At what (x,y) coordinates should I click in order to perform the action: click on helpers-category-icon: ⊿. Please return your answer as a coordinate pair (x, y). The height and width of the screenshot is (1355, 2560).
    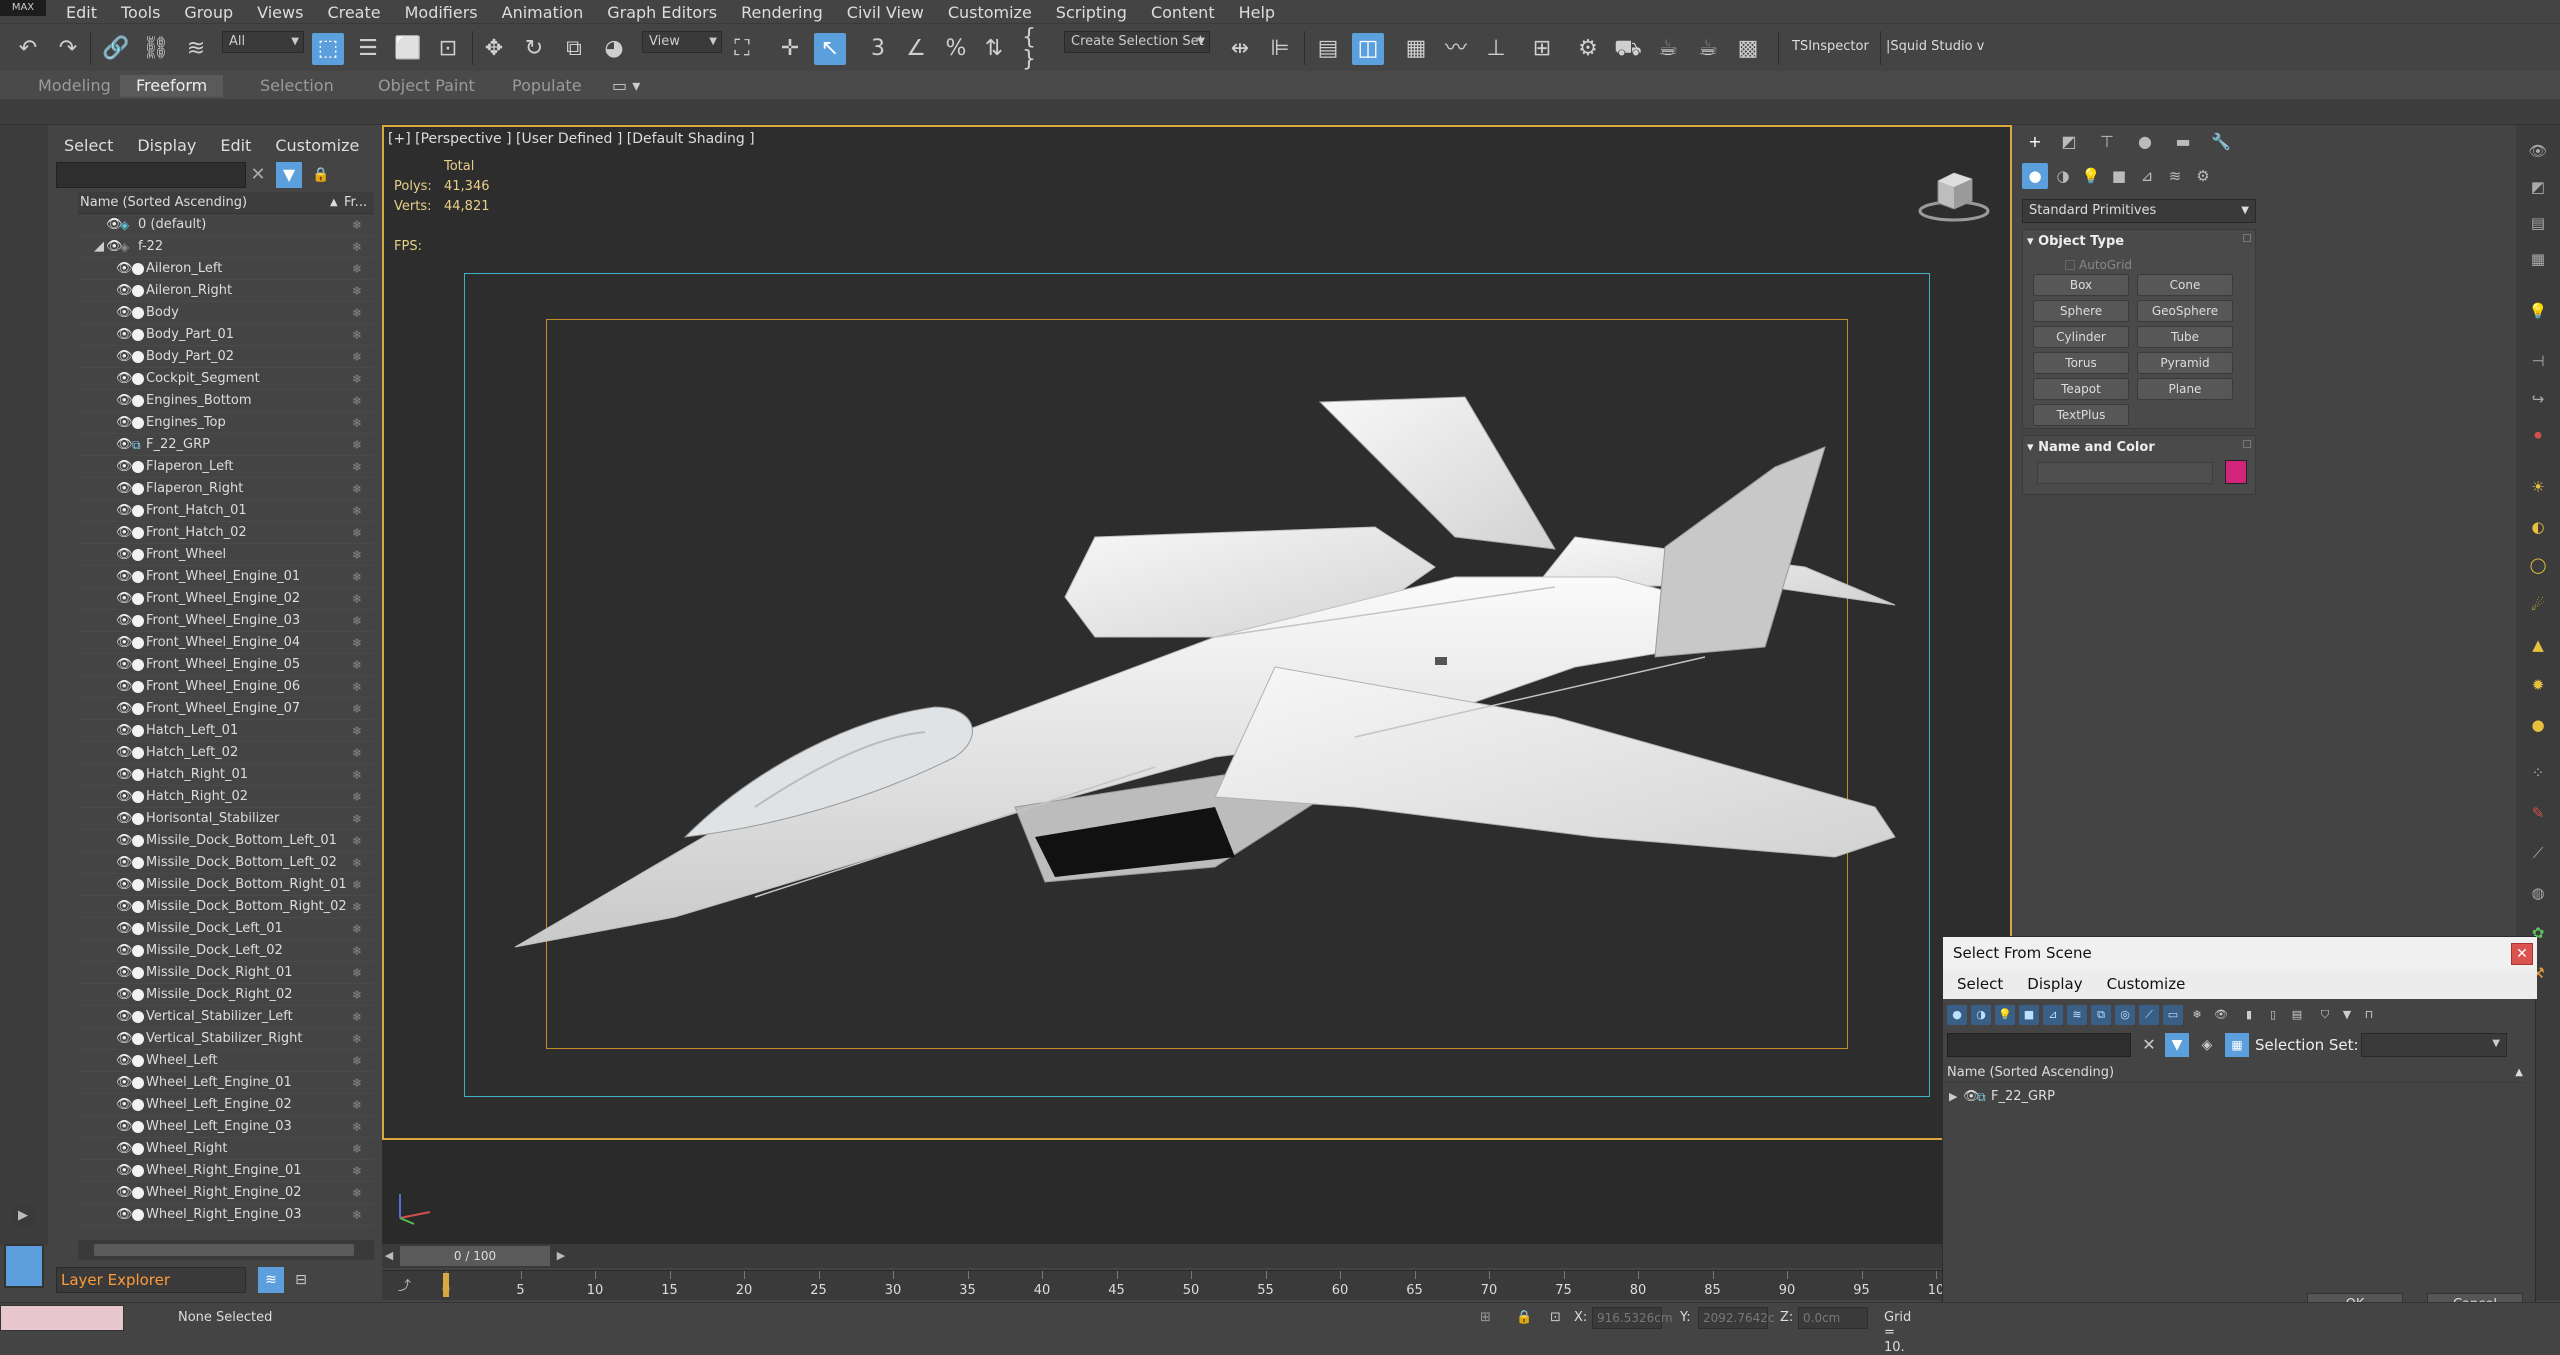
    Looking at the image, I should click on (2147, 176).